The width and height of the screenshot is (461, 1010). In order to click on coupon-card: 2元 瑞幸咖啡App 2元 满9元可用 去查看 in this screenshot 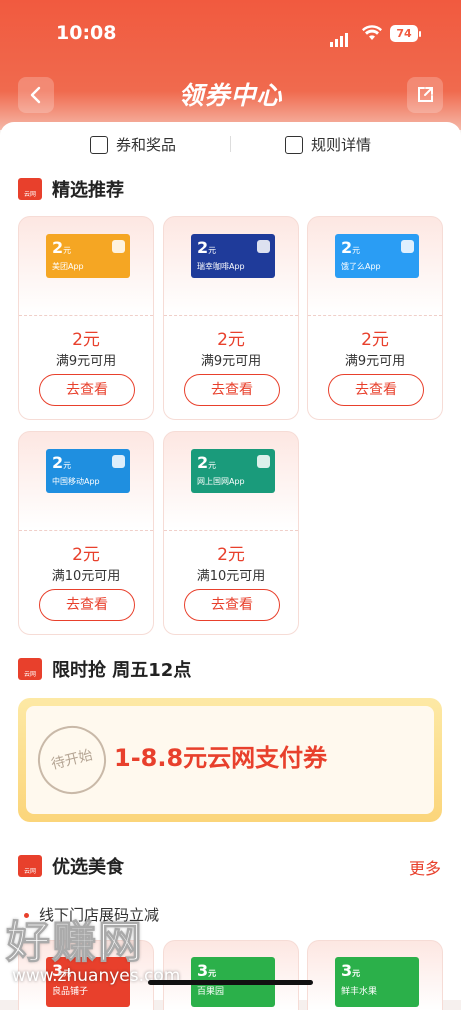, I will do `click(231, 318)`.